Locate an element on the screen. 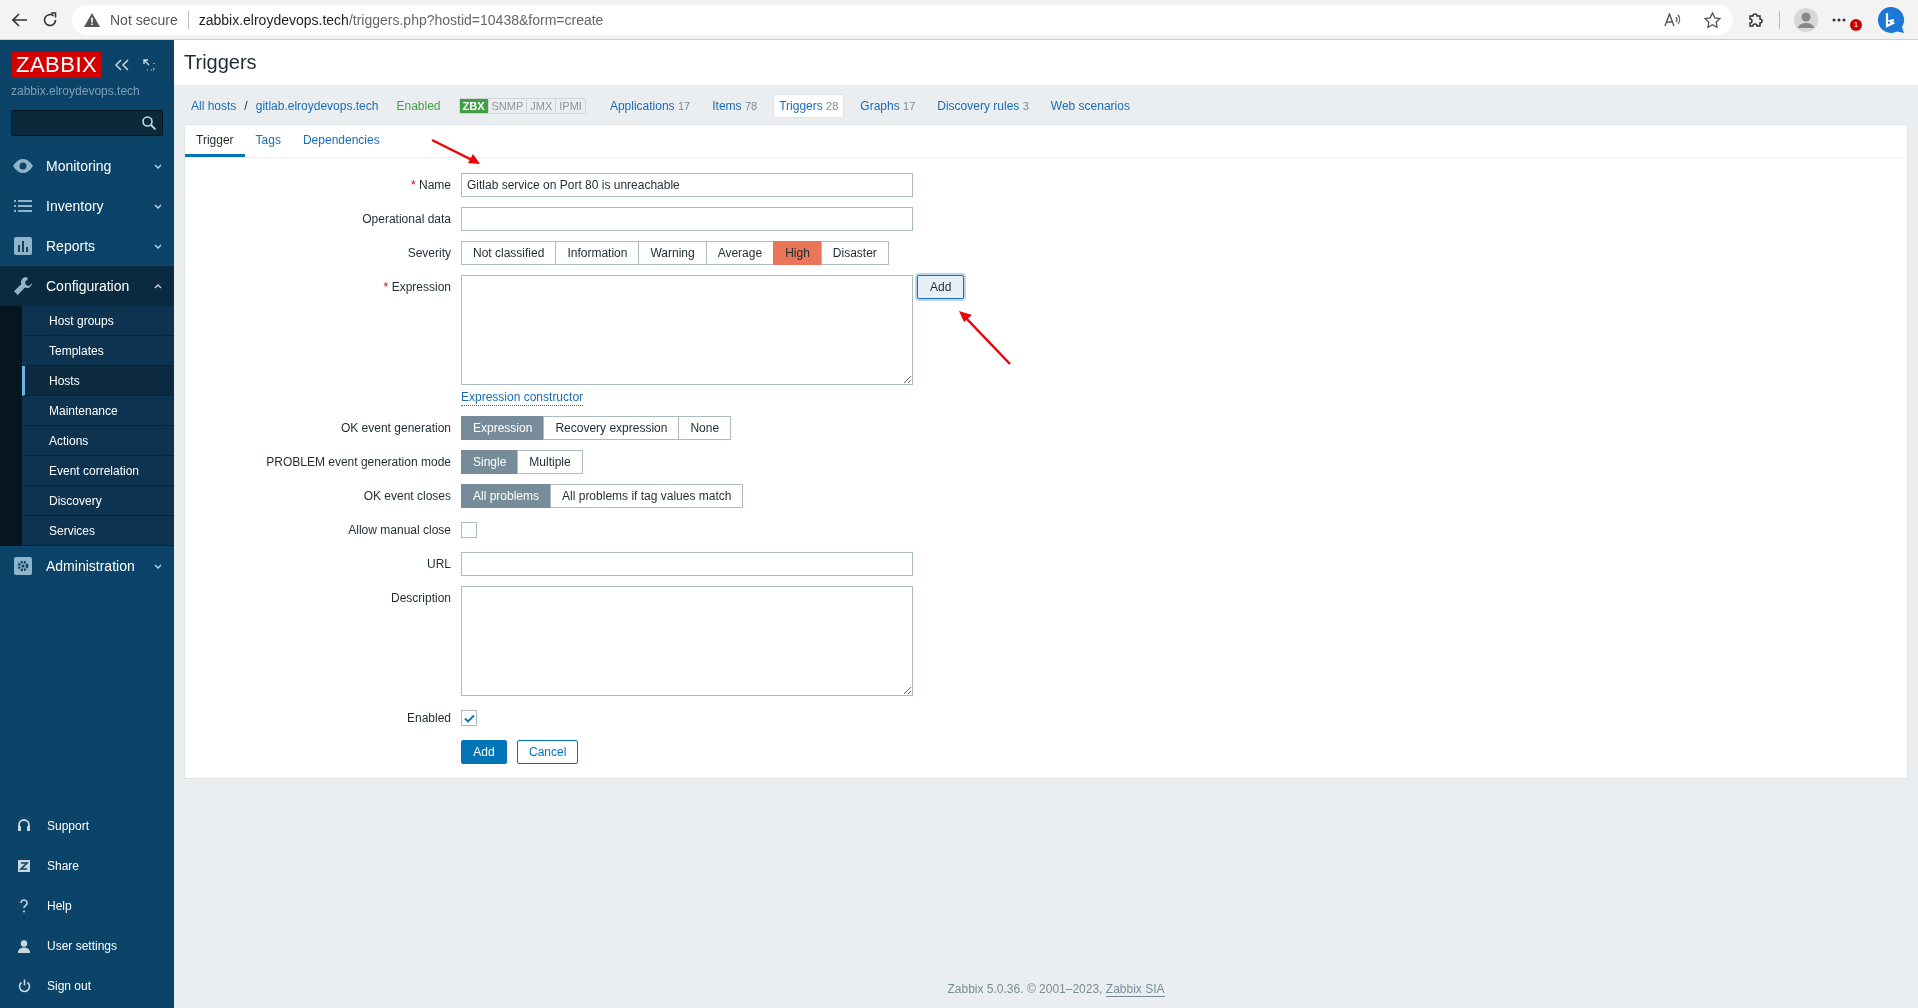 The width and height of the screenshot is (1918, 1008). severity-option: Information is located at coordinates (597, 253).